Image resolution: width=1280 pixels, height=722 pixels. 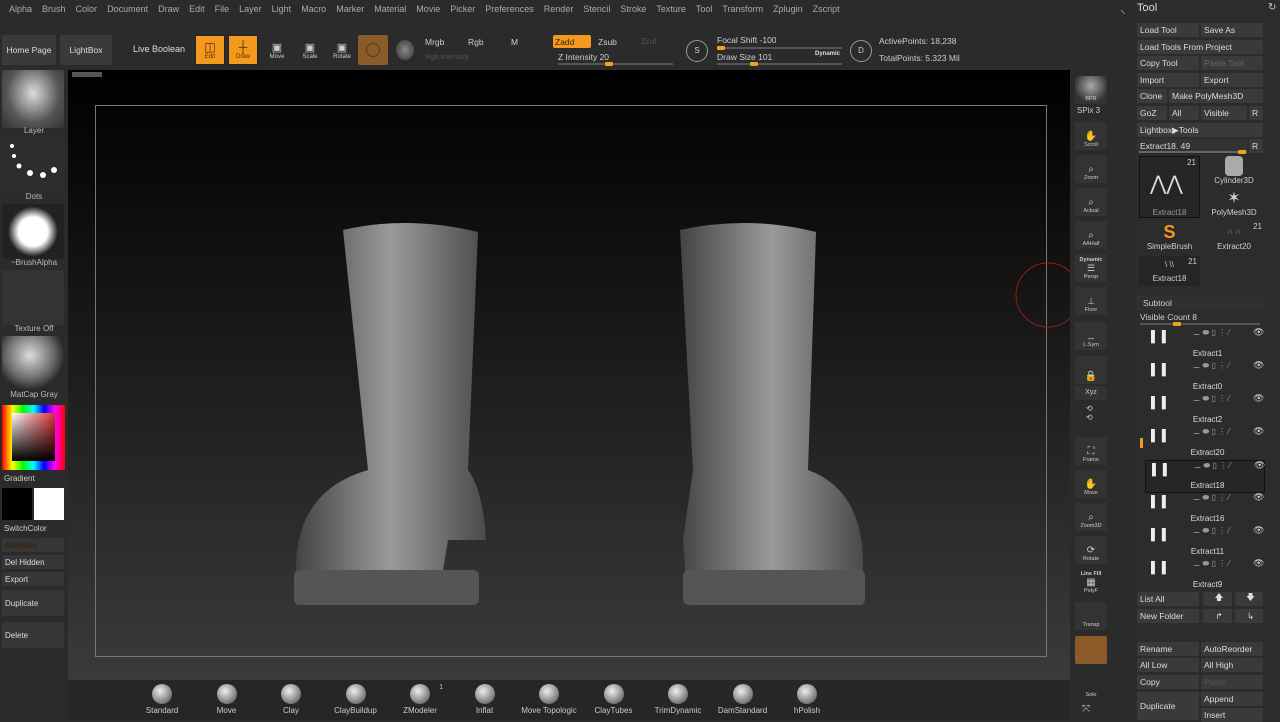 I want to click on menu-movie: Movie, so click(x=428, y=9).